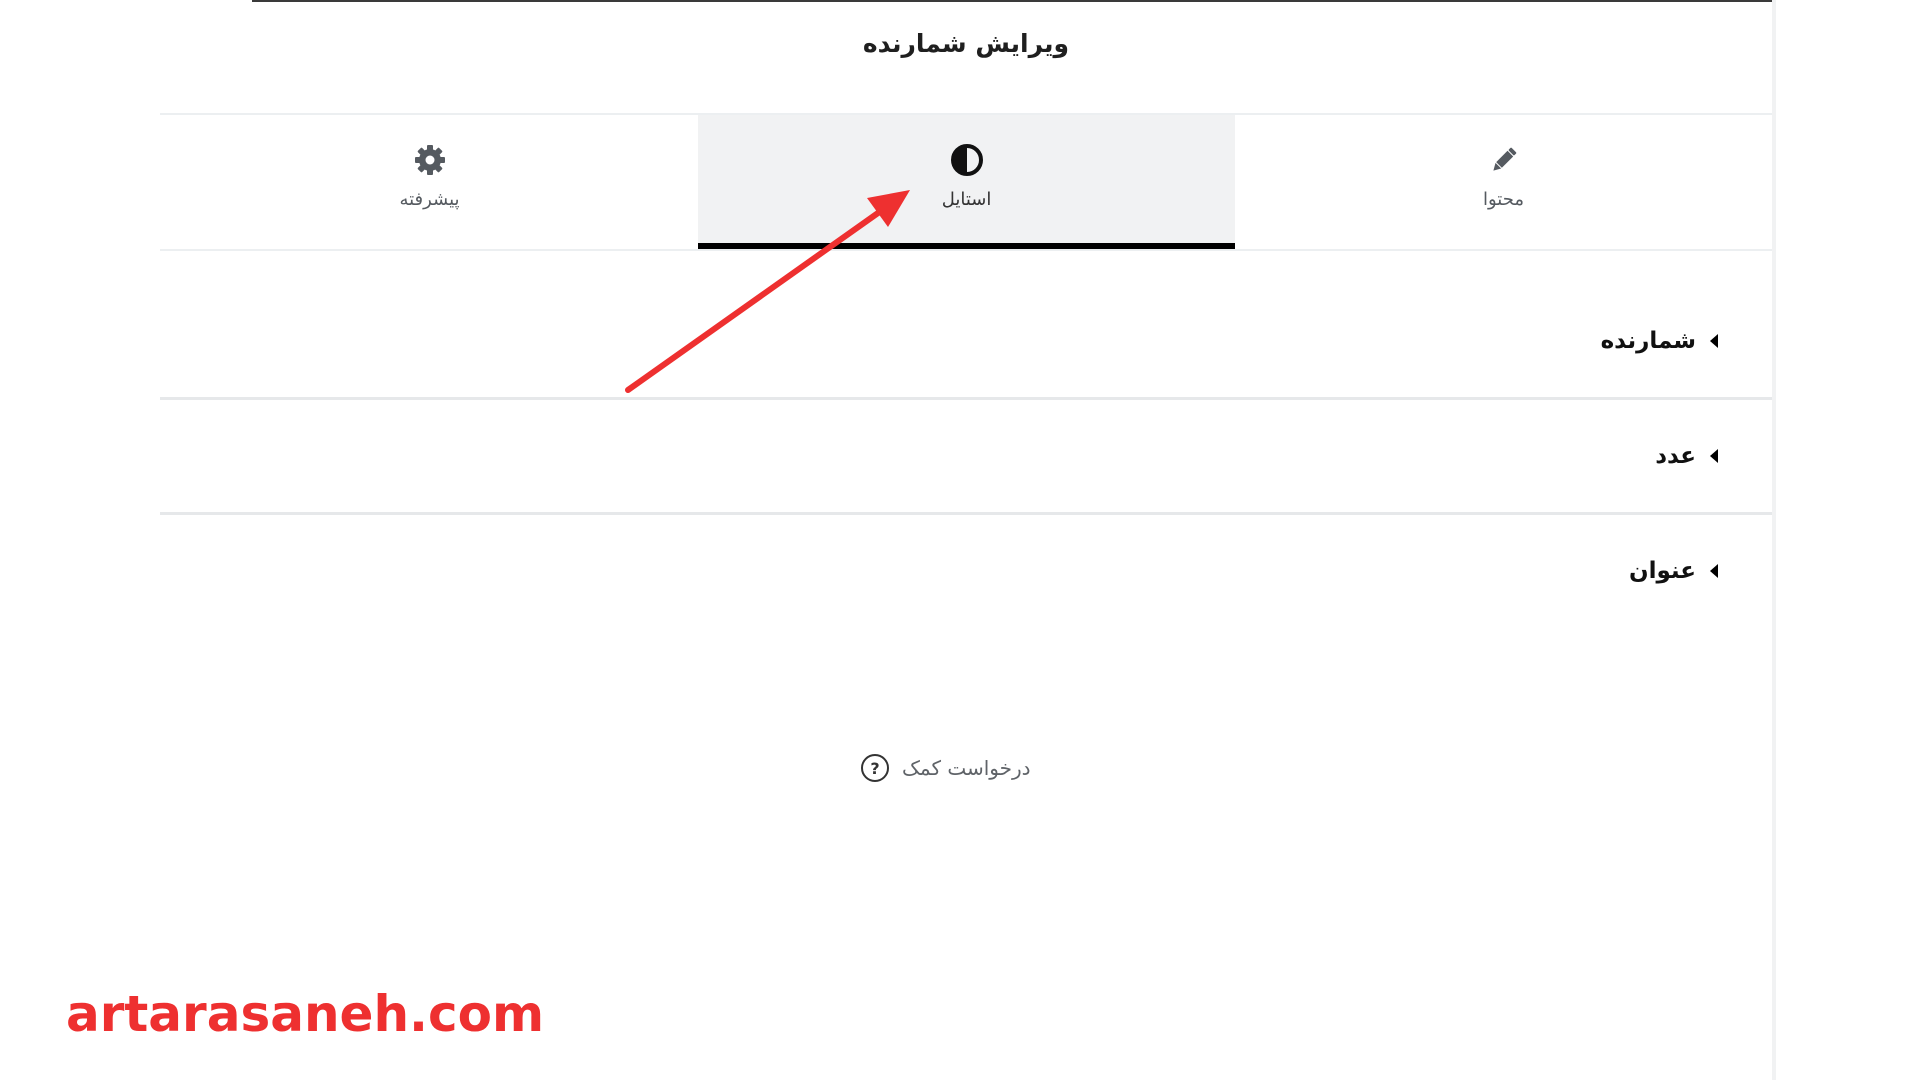  What do you see at coordinates (966, 199) in the screenshot?
I see `tab-style-label: استایل` at bounding box center [966, 199].